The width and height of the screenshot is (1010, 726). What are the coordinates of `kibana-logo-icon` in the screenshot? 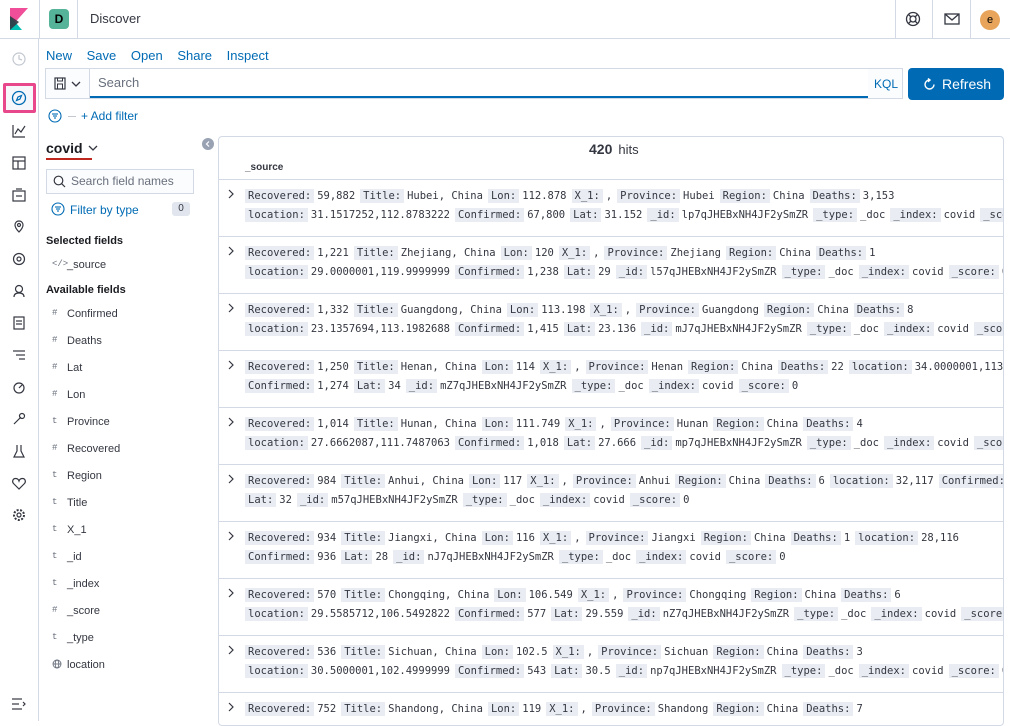 It's located at (19, 19).